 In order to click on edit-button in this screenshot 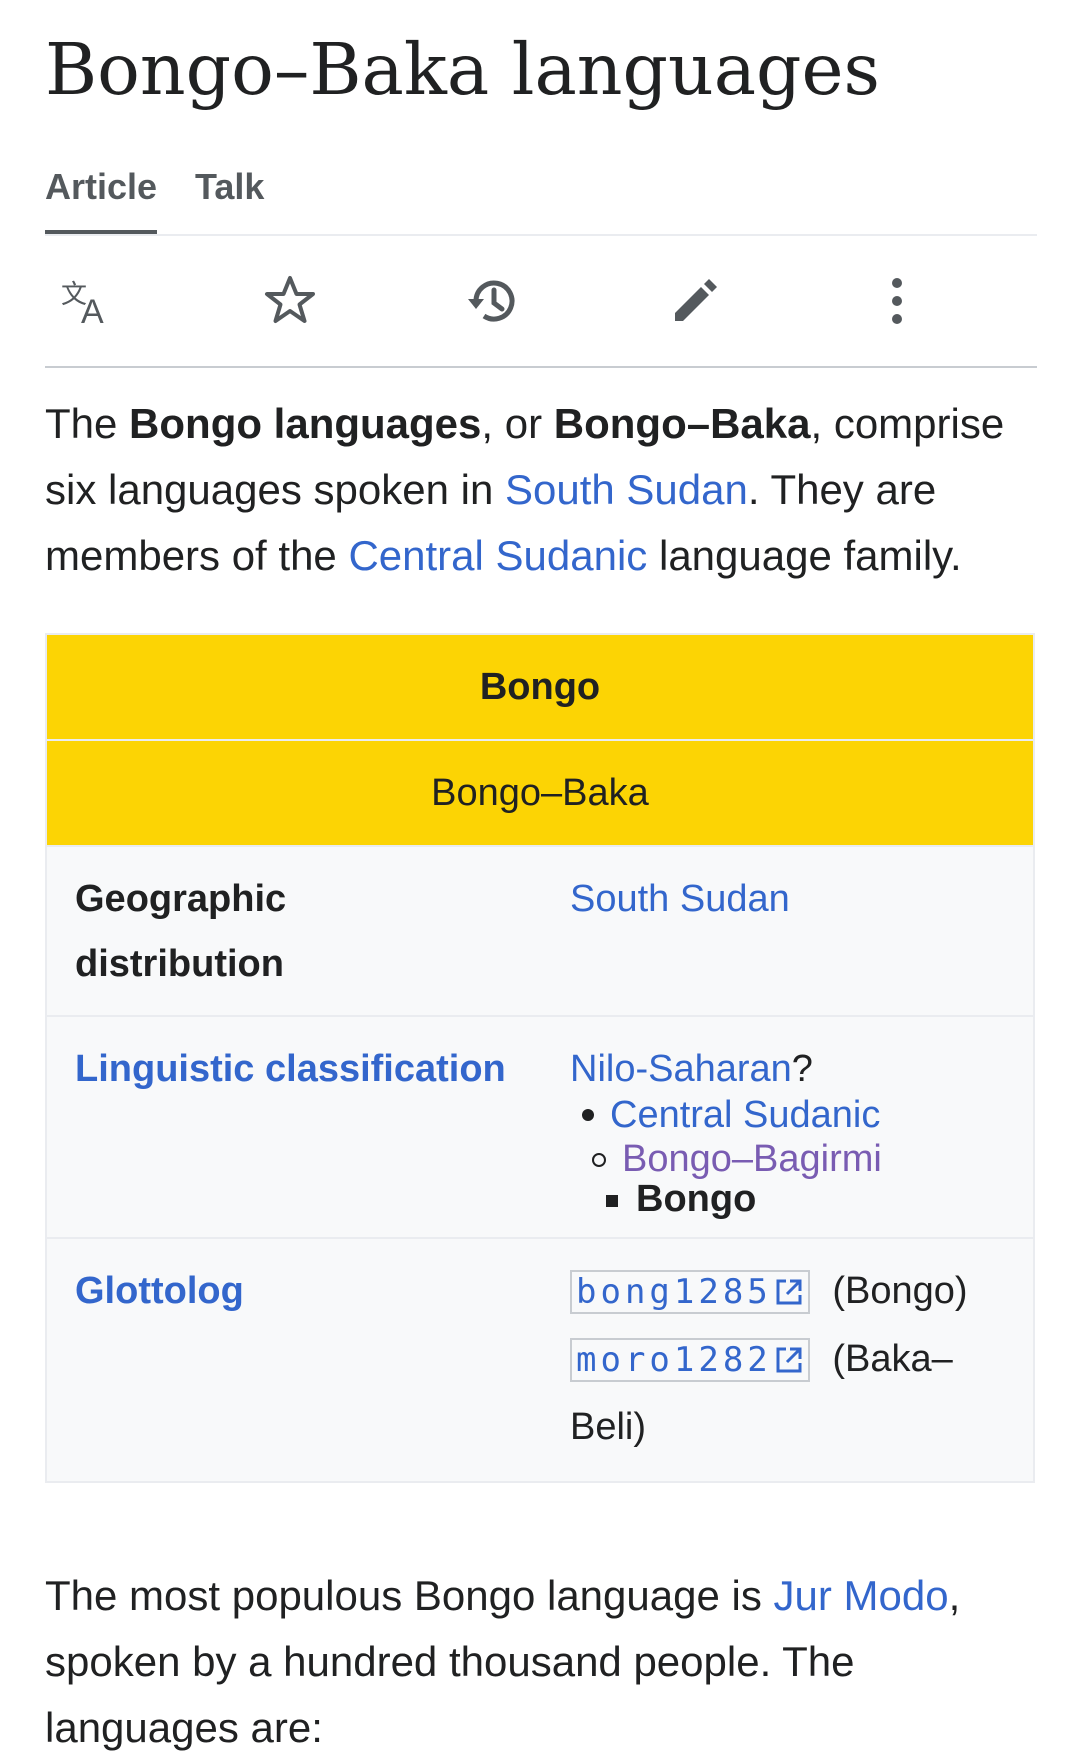, I will do `click(695, 301)`.